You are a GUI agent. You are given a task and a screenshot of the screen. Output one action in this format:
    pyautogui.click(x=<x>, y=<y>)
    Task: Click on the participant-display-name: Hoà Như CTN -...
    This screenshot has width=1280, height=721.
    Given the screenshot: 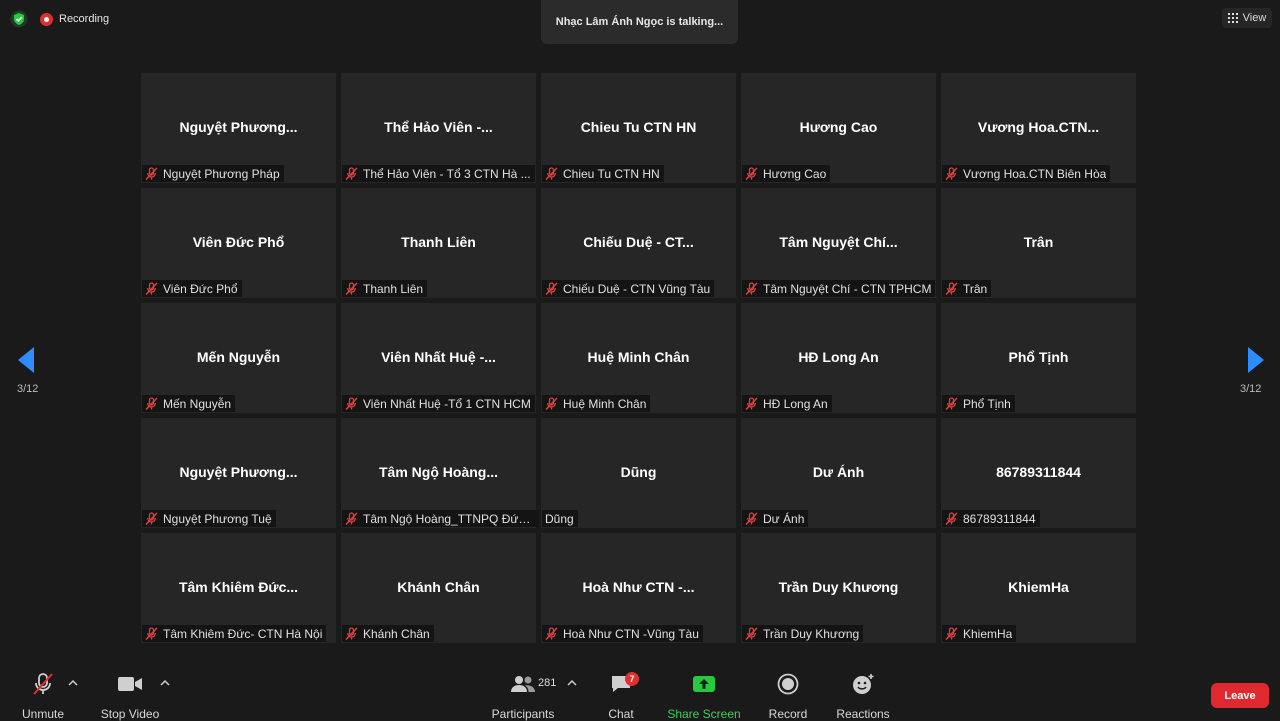 What is the action you would take?
    pyautogui.click(x=638, y=587)
    